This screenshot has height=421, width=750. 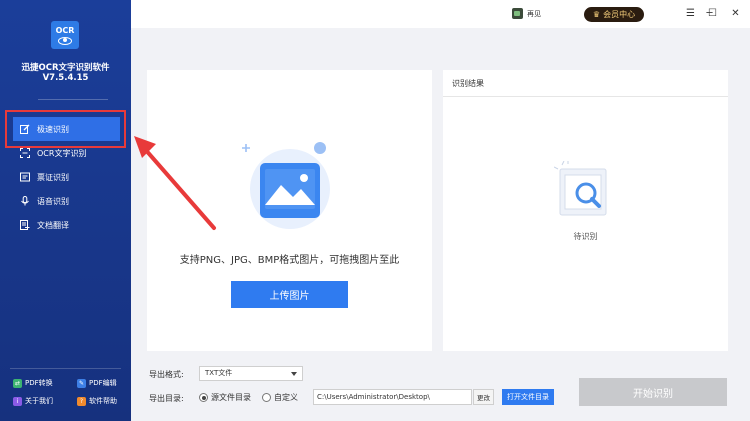 I want to click on sidebar-bottom-divider, so click(x=65, y=368).